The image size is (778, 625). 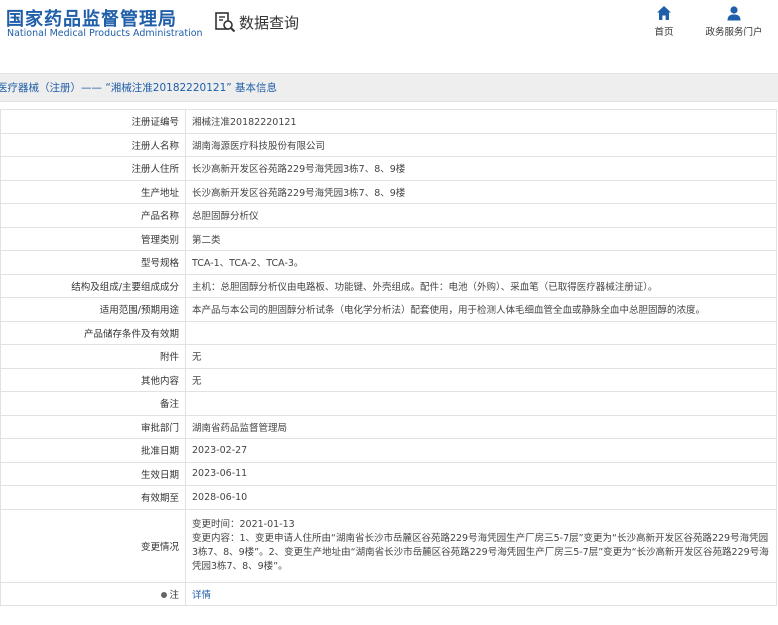 What do you see at coordinates (139, 88) in the screenshot?
I see `record-title: 医疗器械（注册）—— “湘械注准20182220121” 基本信息` at bounding box center [139, 88].